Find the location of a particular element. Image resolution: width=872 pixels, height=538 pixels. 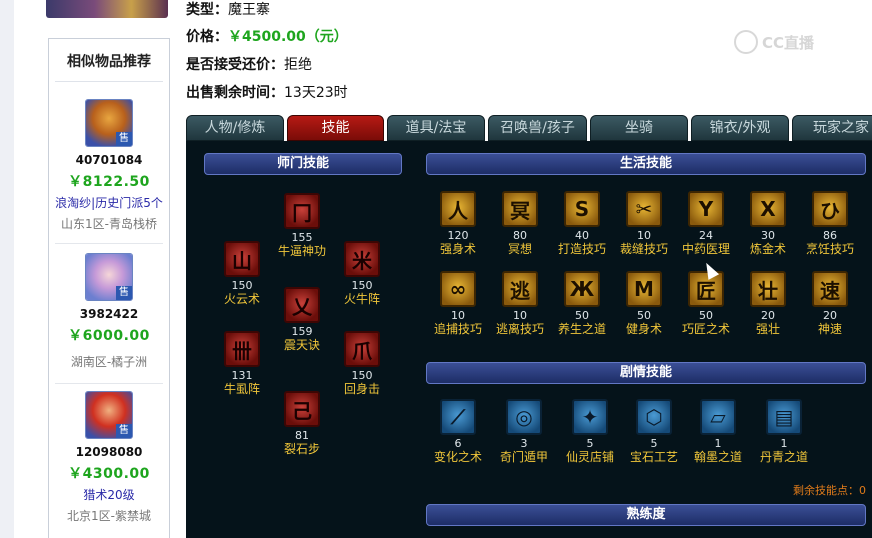

tab-character: 人物/修炼 is located at coordinates (235, 128).